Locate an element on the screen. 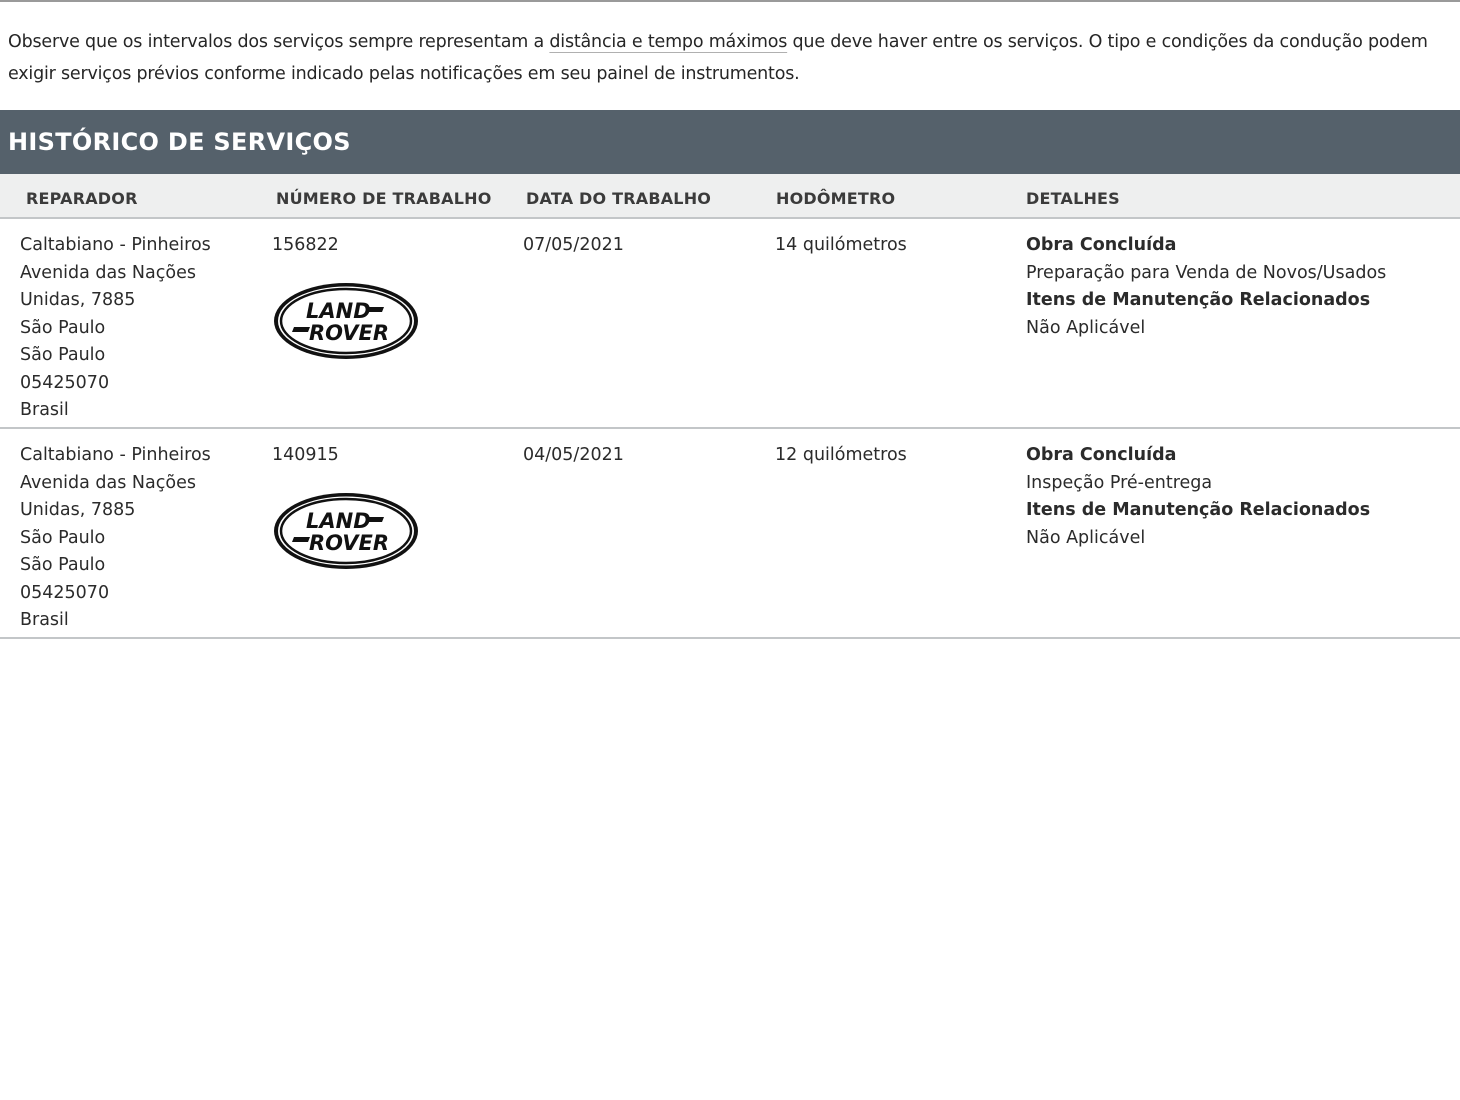 The height and width of the screenshot is (1100, 1460). job-number-cell: 140915 is located at coordinates (305, 456).